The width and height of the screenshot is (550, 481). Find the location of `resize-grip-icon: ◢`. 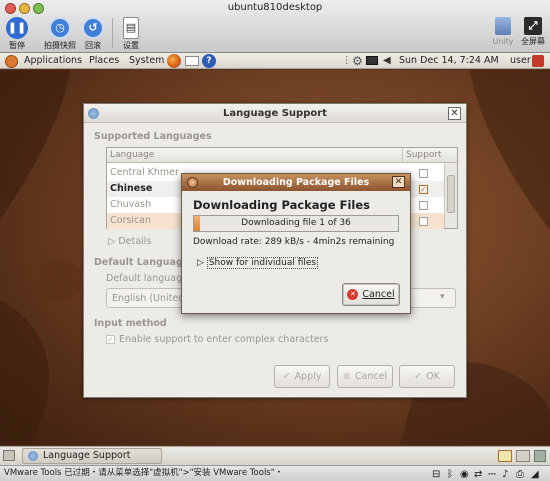

resize-grip-icon: ◢ is located at coordinates (535, 474).